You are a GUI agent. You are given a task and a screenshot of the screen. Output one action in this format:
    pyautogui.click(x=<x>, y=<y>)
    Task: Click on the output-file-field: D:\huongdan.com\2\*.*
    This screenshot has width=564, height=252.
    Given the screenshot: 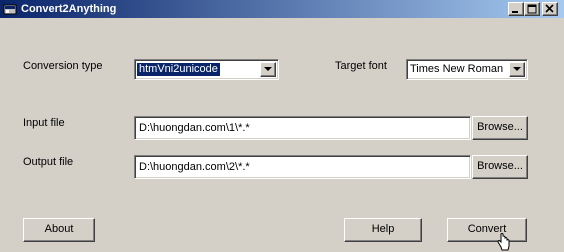 What is the action you would take?
    pyautogui.click(x=302, y=167)
    